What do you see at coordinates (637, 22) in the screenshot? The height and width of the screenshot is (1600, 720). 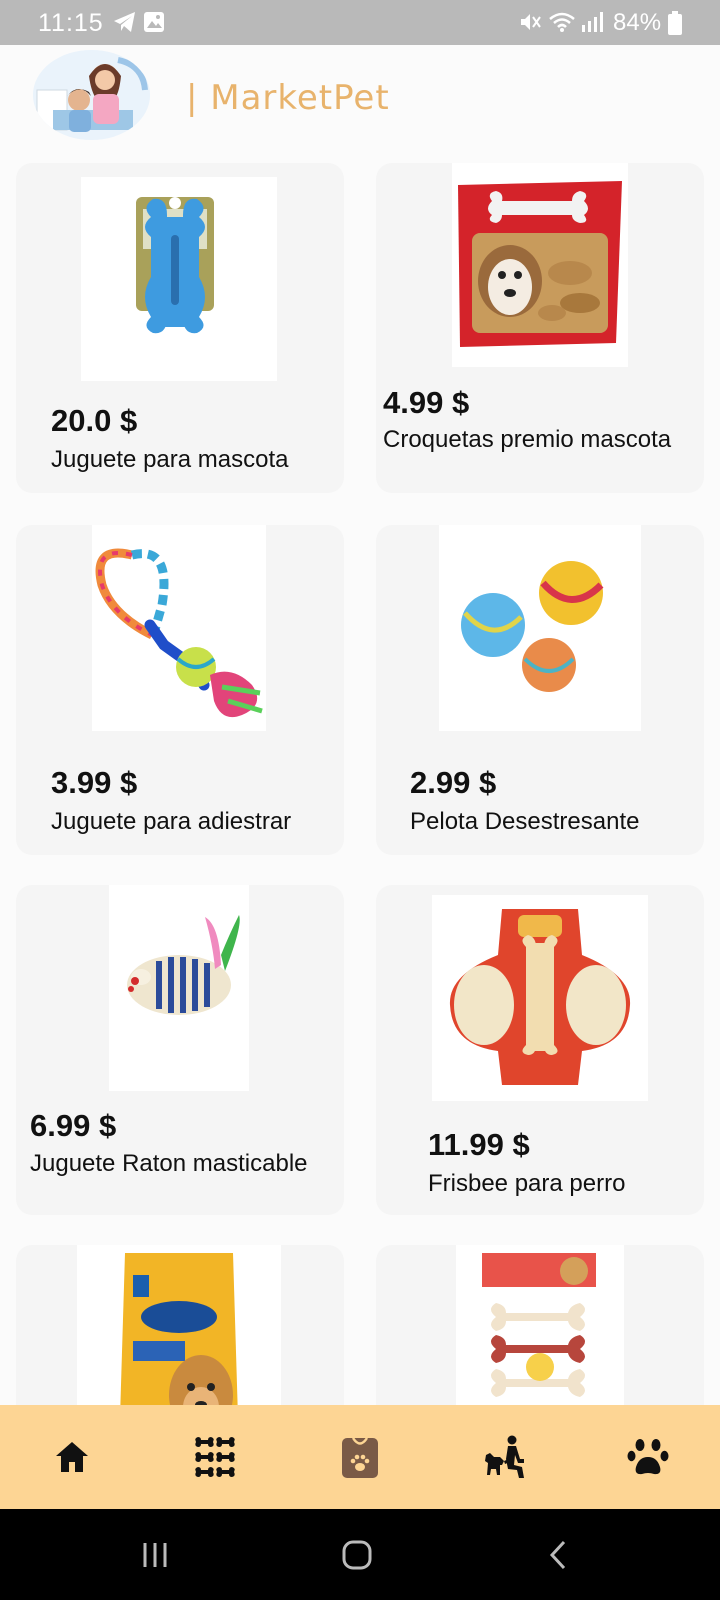 I see `battery-percent: 84%` at bounding box center [637, 22].